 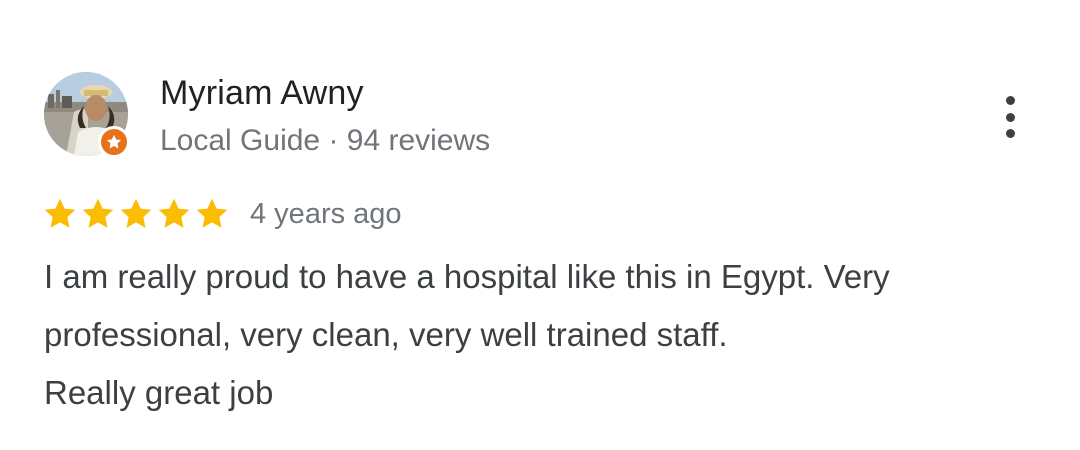 I want to click on star-rating, so click(x=136, y=214).